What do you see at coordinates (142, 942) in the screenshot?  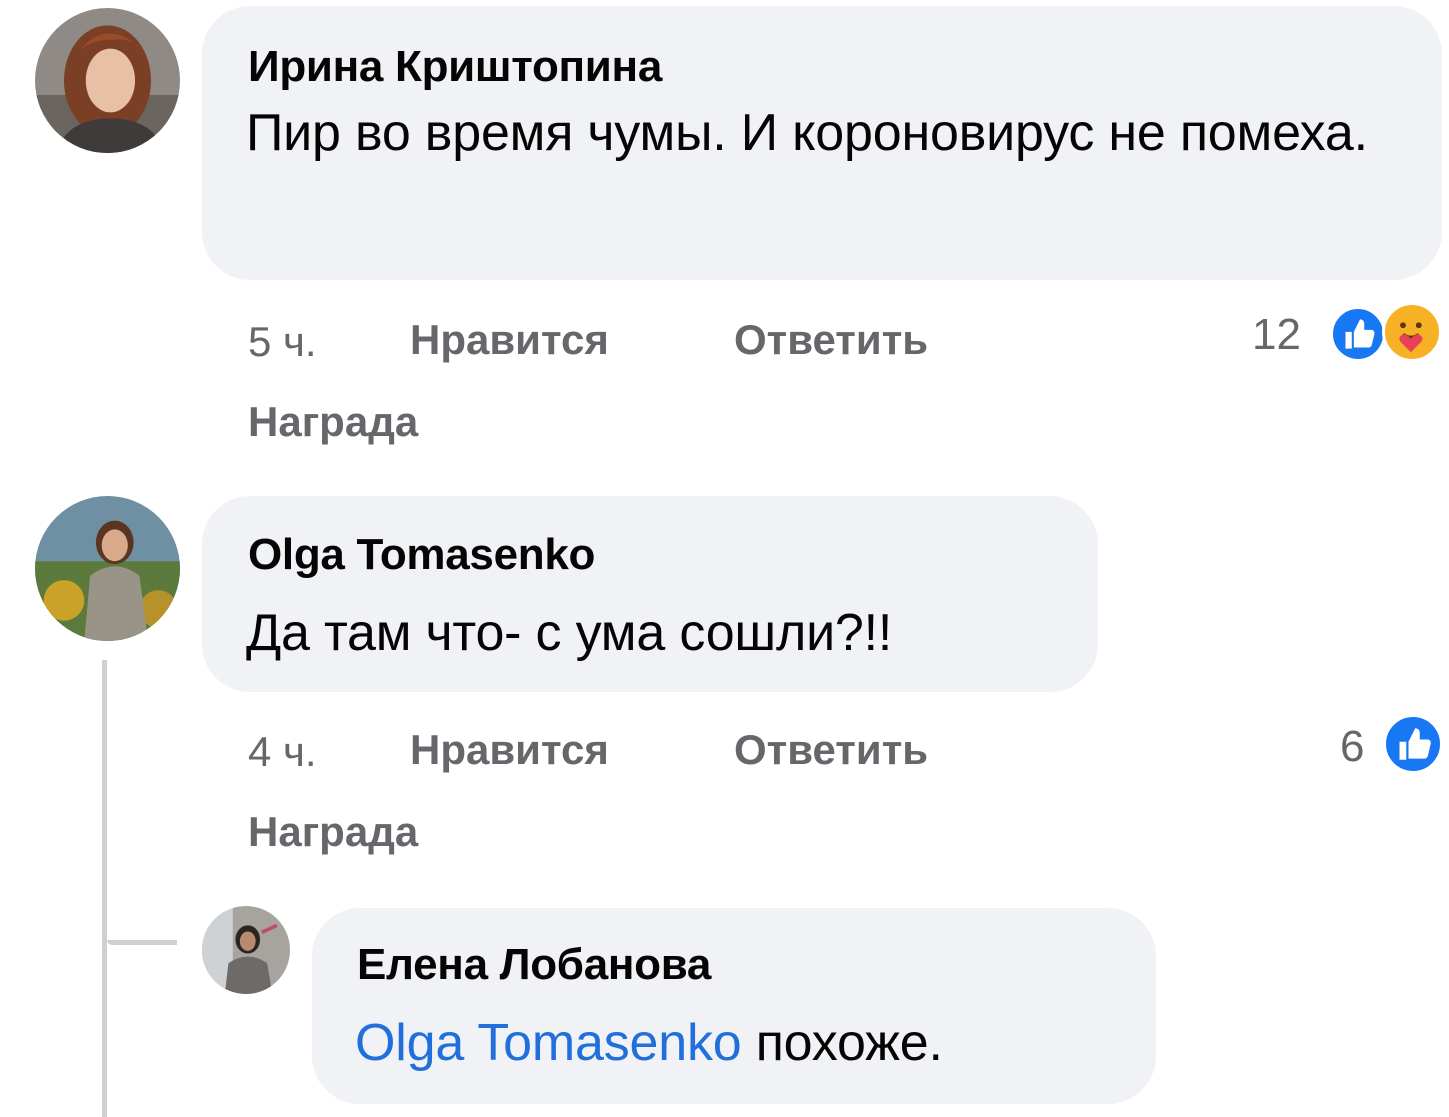 I see `thread-line-branch` at bounding box center [142, 942].